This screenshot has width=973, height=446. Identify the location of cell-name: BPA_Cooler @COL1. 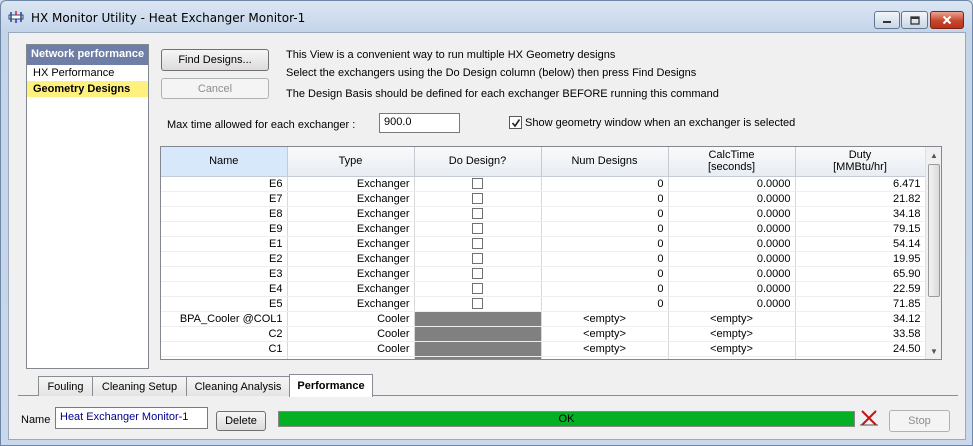
(224, 319).